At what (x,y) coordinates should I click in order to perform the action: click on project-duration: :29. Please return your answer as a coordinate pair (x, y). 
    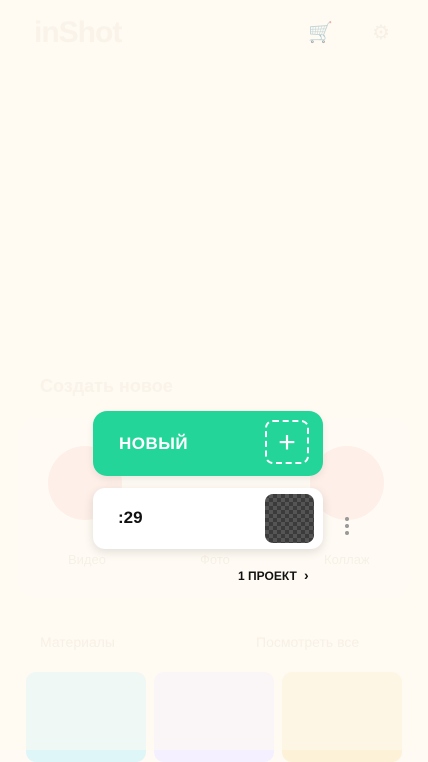
    Looking at the image, I should click on (130, 517).